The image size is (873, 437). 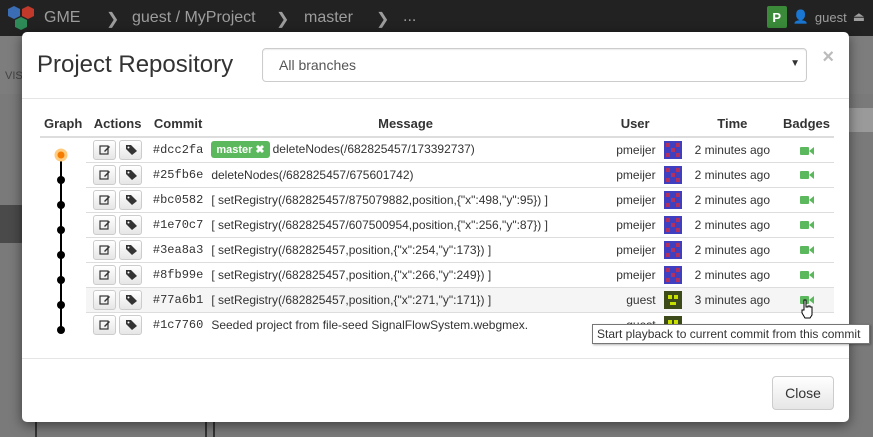 What do you see at coordinates (800, 16) in the screenshot?
I see `user-icon: 👤` at bounding box center [800, 16].